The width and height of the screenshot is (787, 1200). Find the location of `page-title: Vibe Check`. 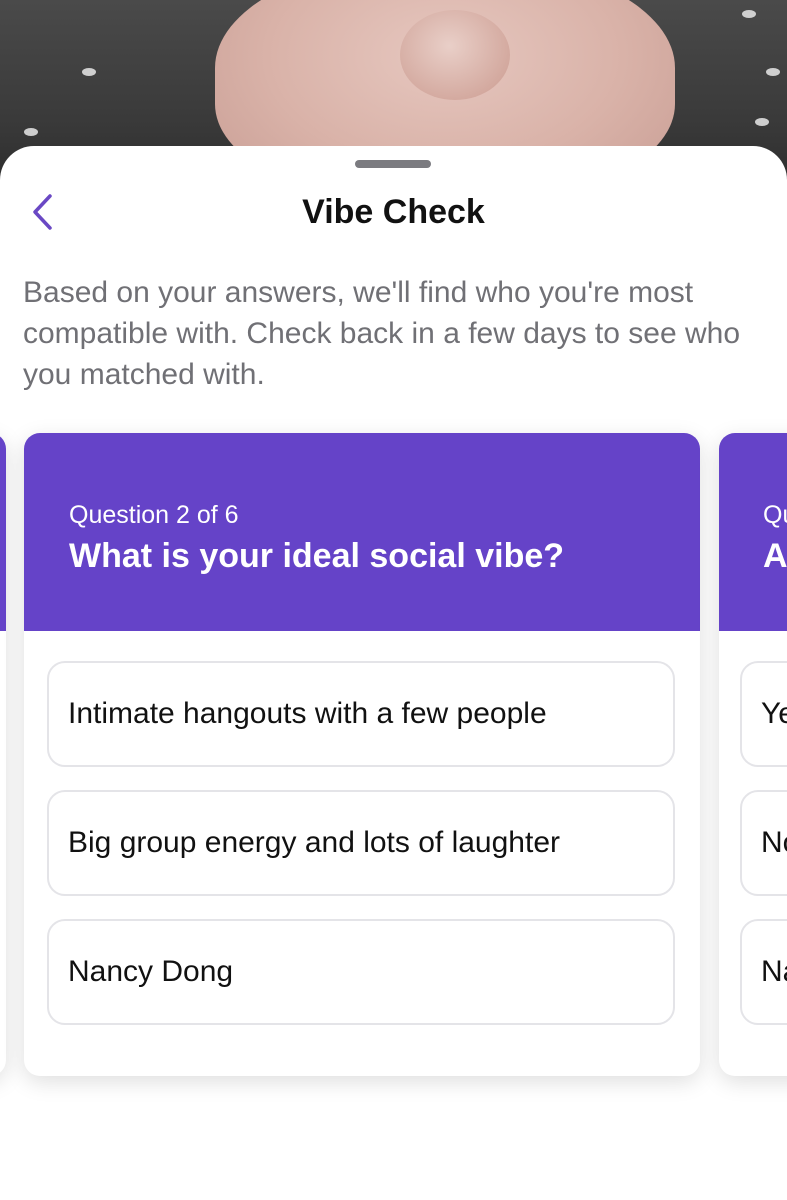

page-title: Vibe Check is located at coordinates (393, 212).